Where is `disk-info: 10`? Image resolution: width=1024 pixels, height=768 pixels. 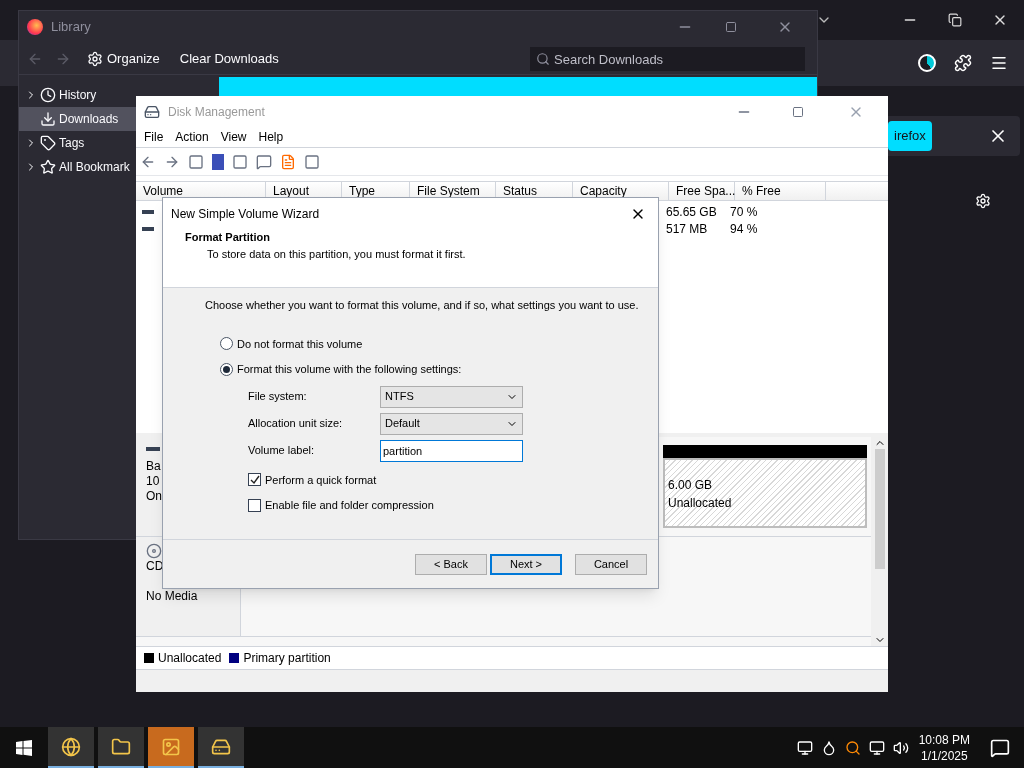 disk-info: 10 is located at coordinates (153, 481).